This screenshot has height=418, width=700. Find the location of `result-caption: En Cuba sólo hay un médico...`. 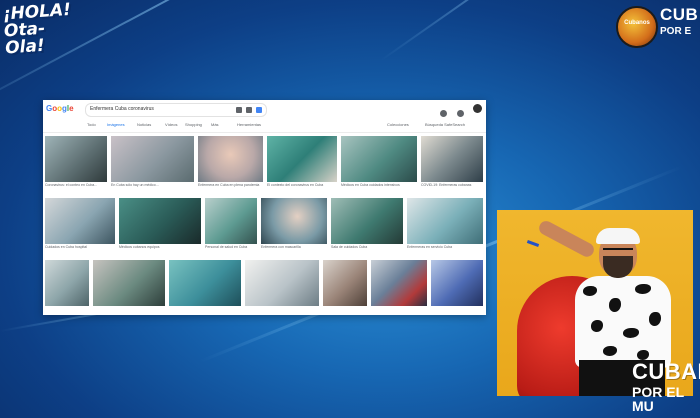

result-caption: En Cuba sólo hay un médico... is located at coordinates (135, 185).